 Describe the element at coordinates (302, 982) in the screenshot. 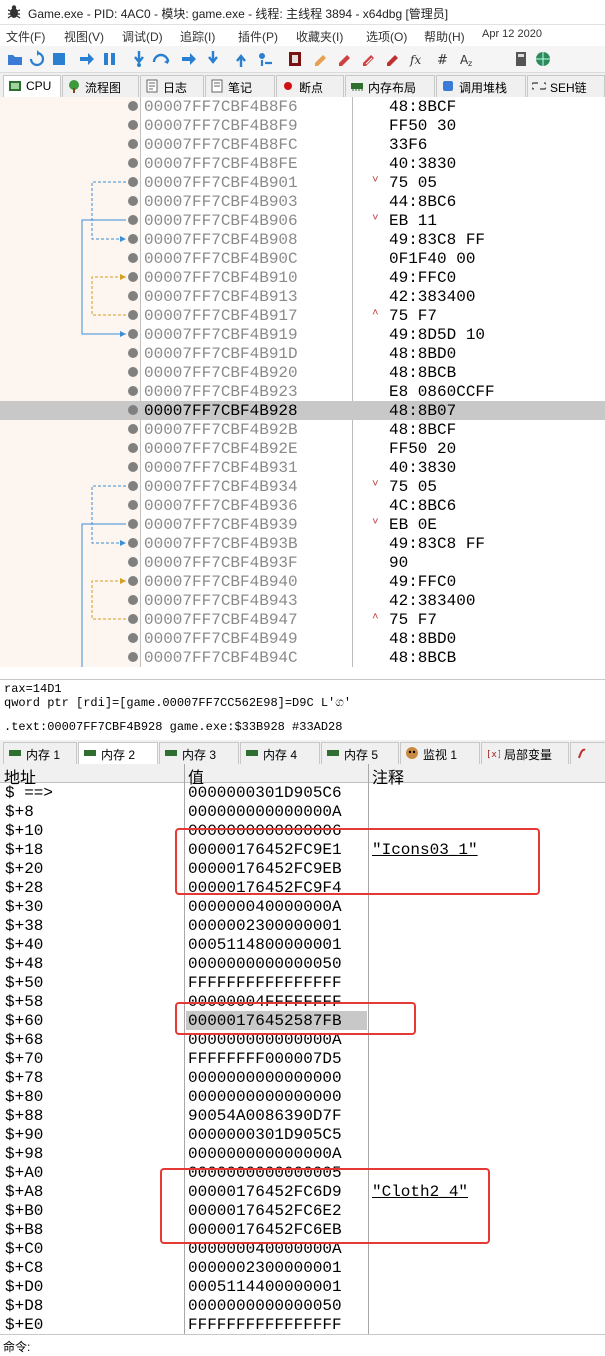

I see `dump-row: $+50 FFFFFFFFFFFFFFFF` at that location.